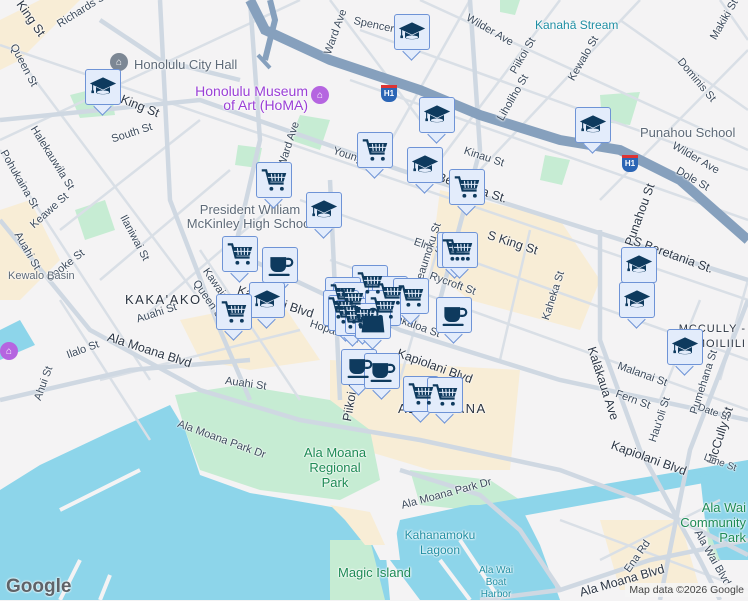 The height and width of the screenshot is (601, 748). What do you see at coordinates (577, 25) in the screenshot?
I see `label-kanaha-stream: Kanahā Stream` at bounding box center [577, 25].